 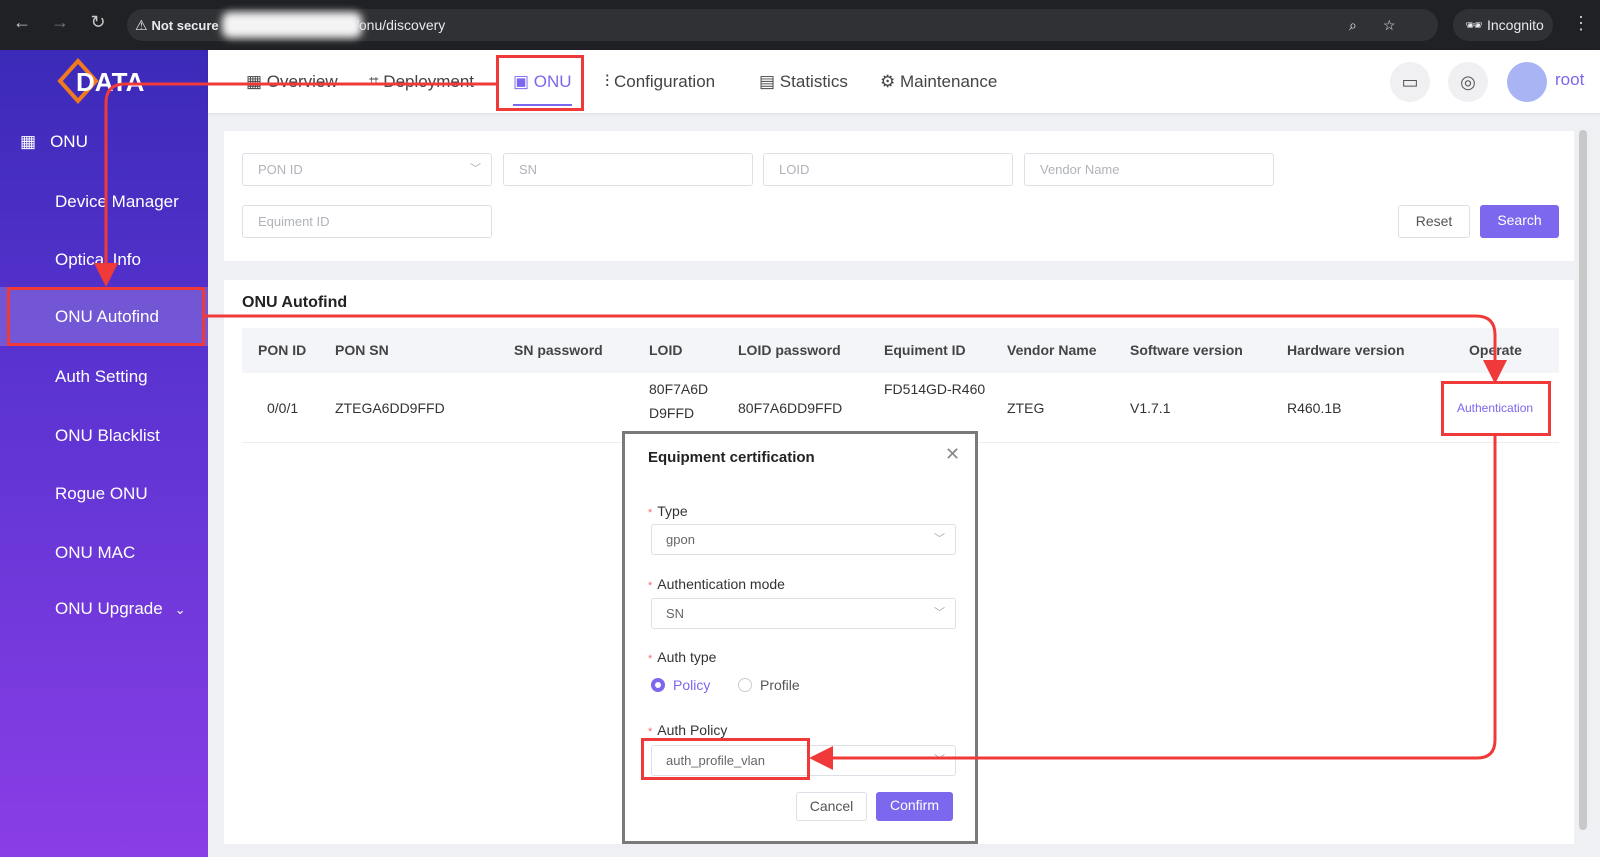 I want to click on tab-overview: ▦ Overview, so click(x=292, y=82).